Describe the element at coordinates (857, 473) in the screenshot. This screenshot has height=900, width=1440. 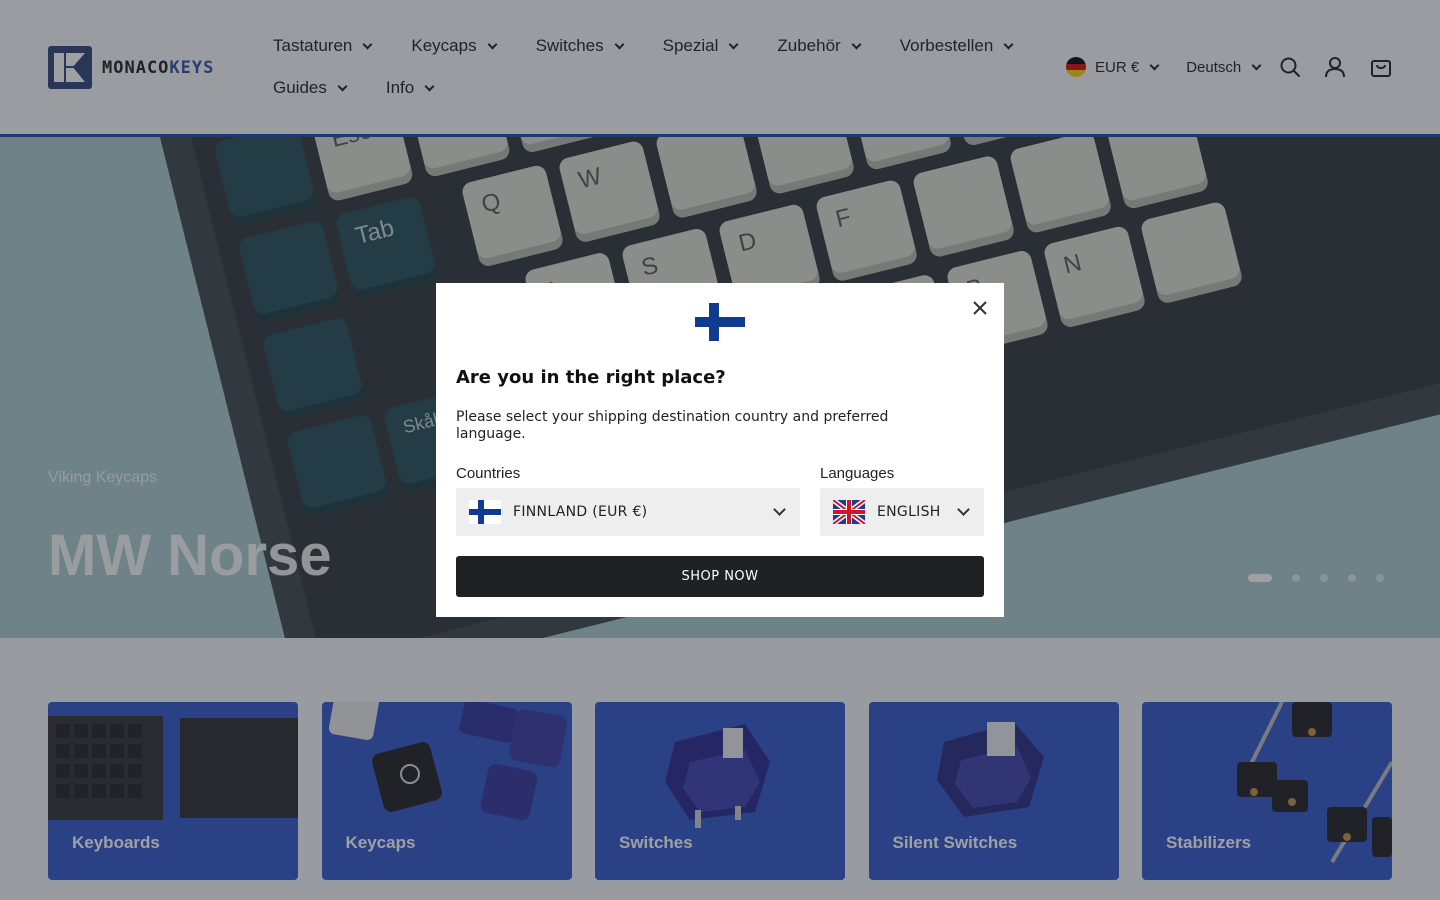
I see `languages-label: Languages` at that location.